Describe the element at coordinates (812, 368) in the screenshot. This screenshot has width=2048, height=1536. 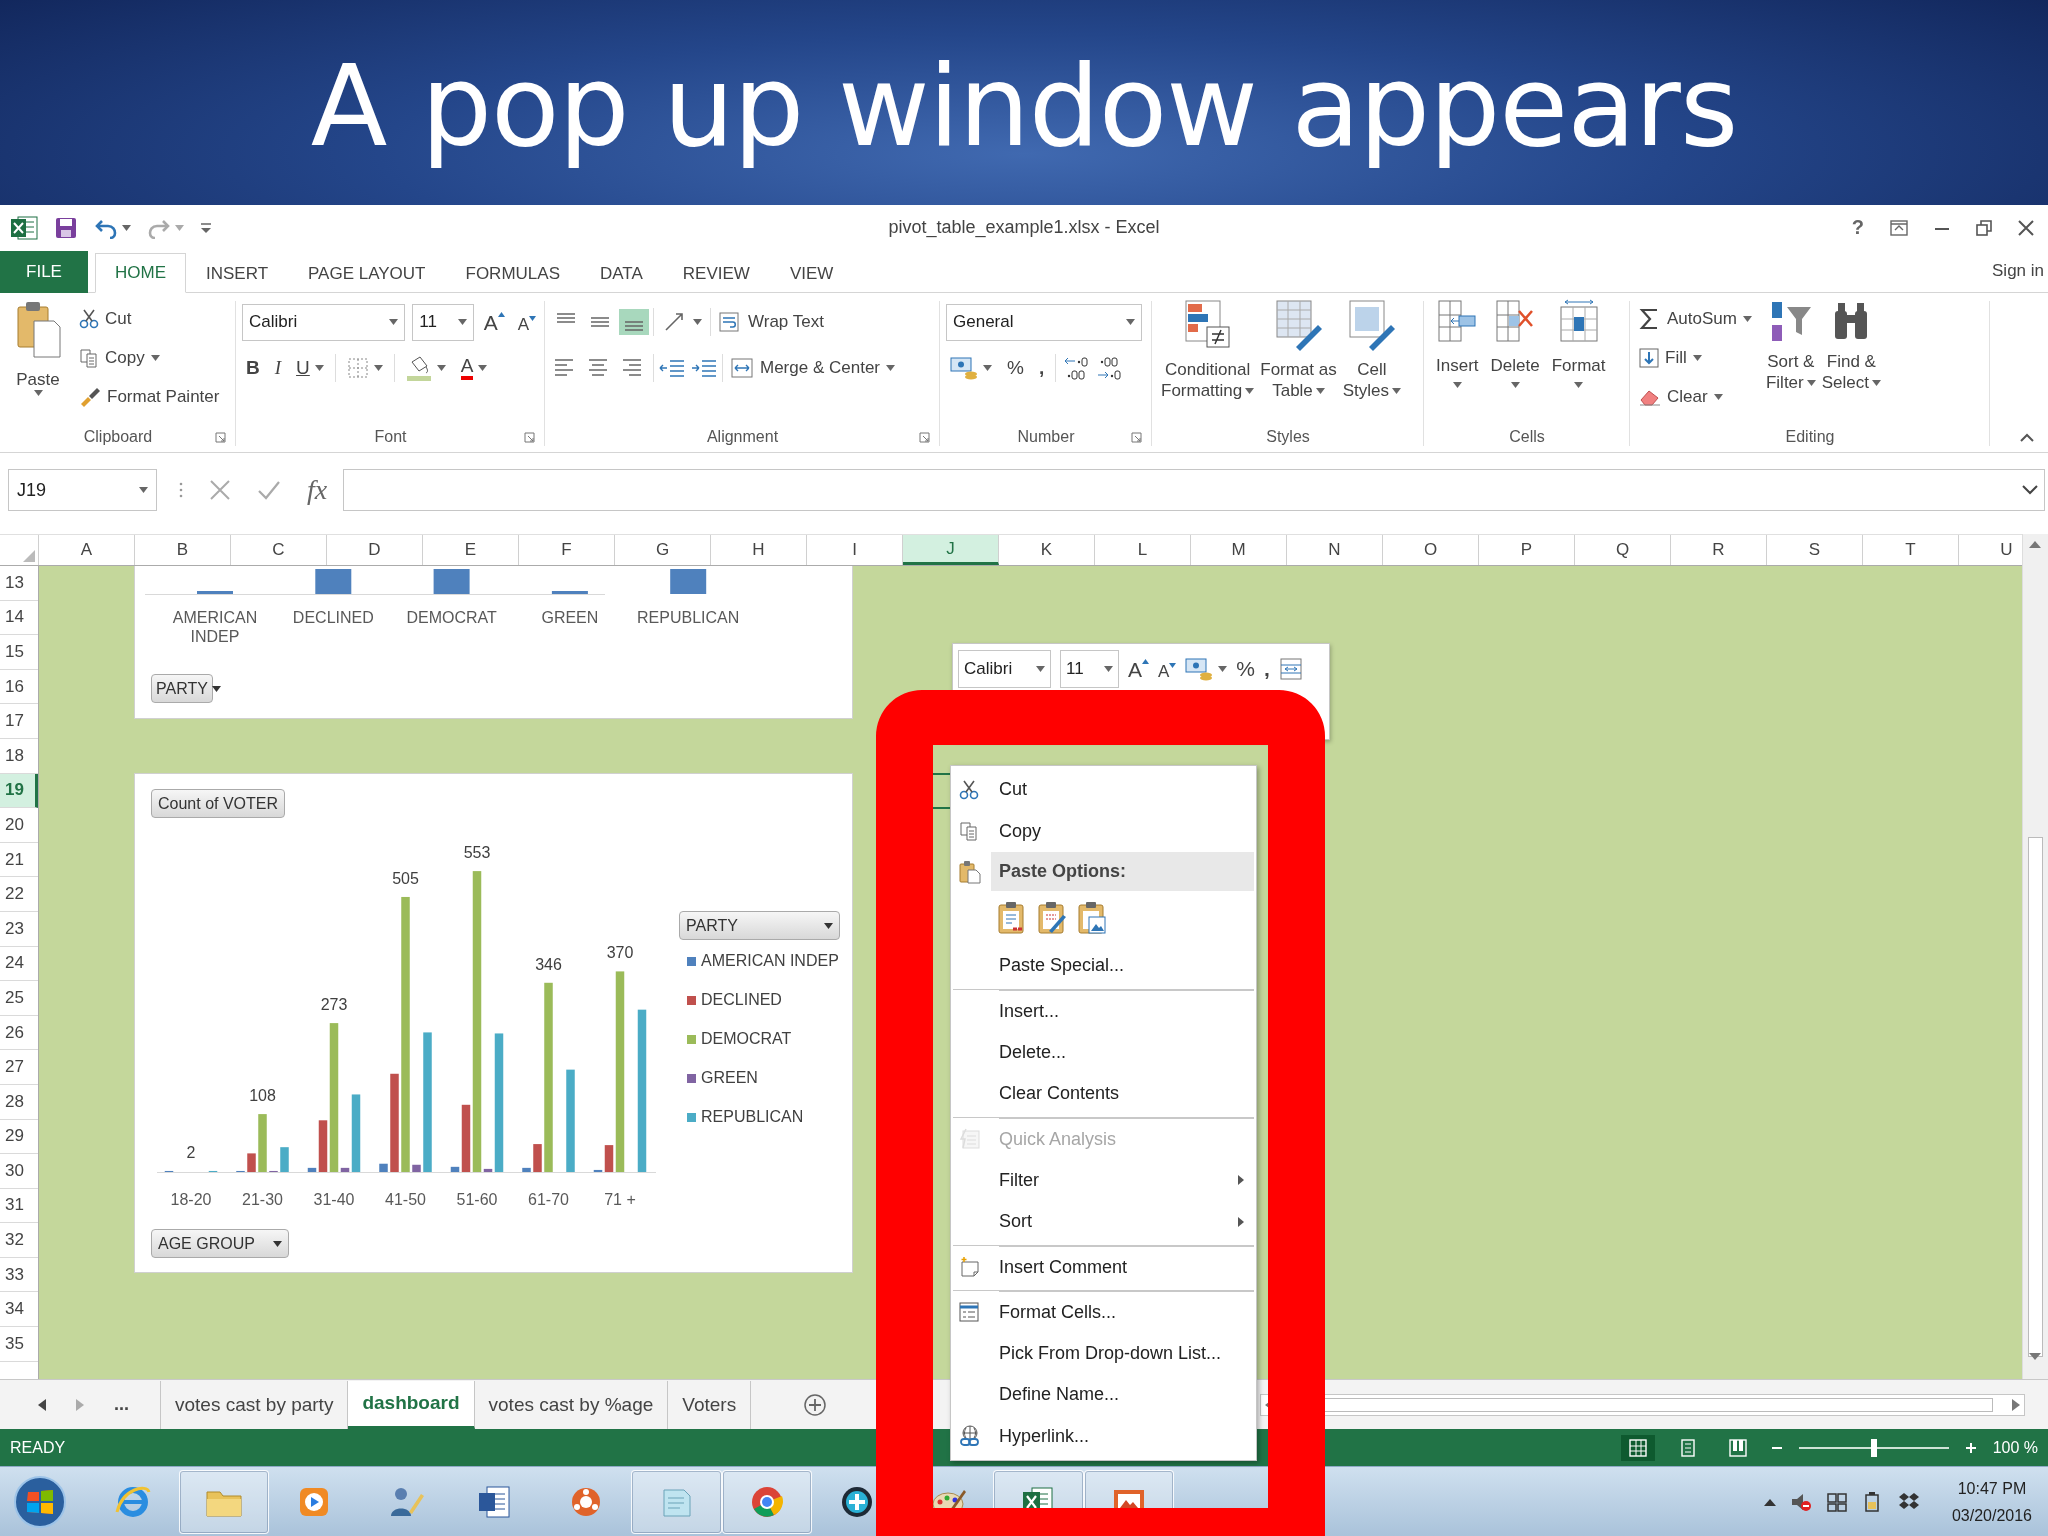
I see `merge-center-button: Merge & Center` at that location.